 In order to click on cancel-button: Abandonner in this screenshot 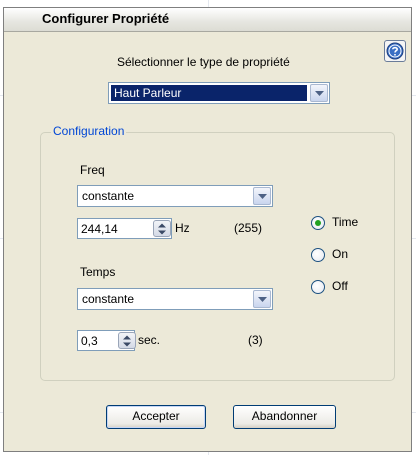, I will do `click(284, 417)`.